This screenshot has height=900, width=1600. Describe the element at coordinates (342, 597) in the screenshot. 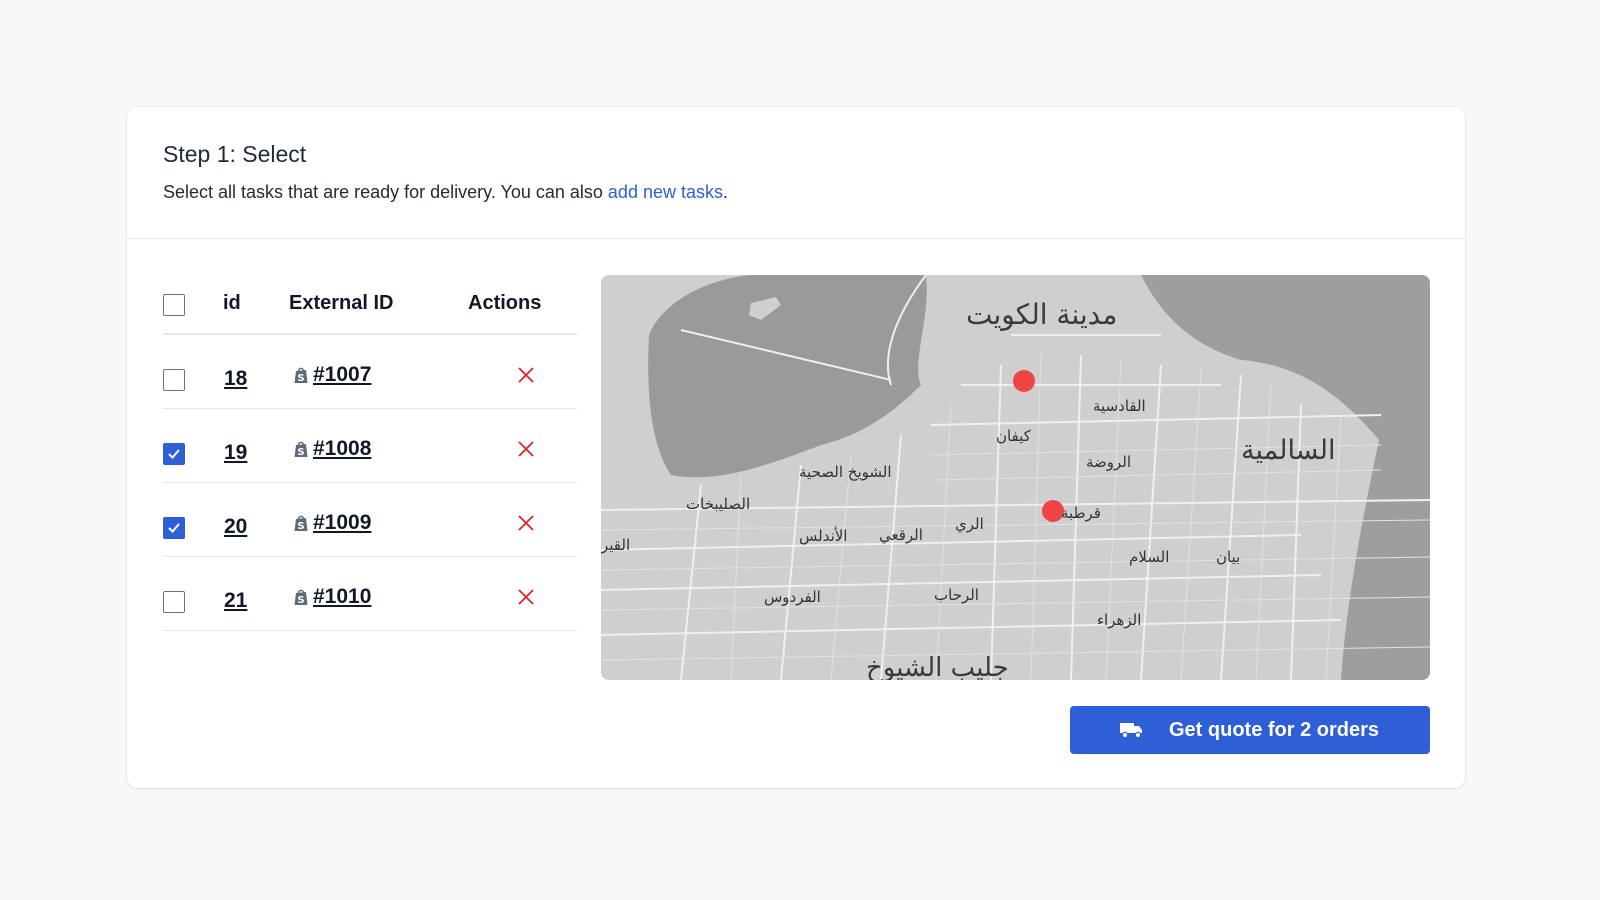

I see `external-id-link: #1010` at that location.